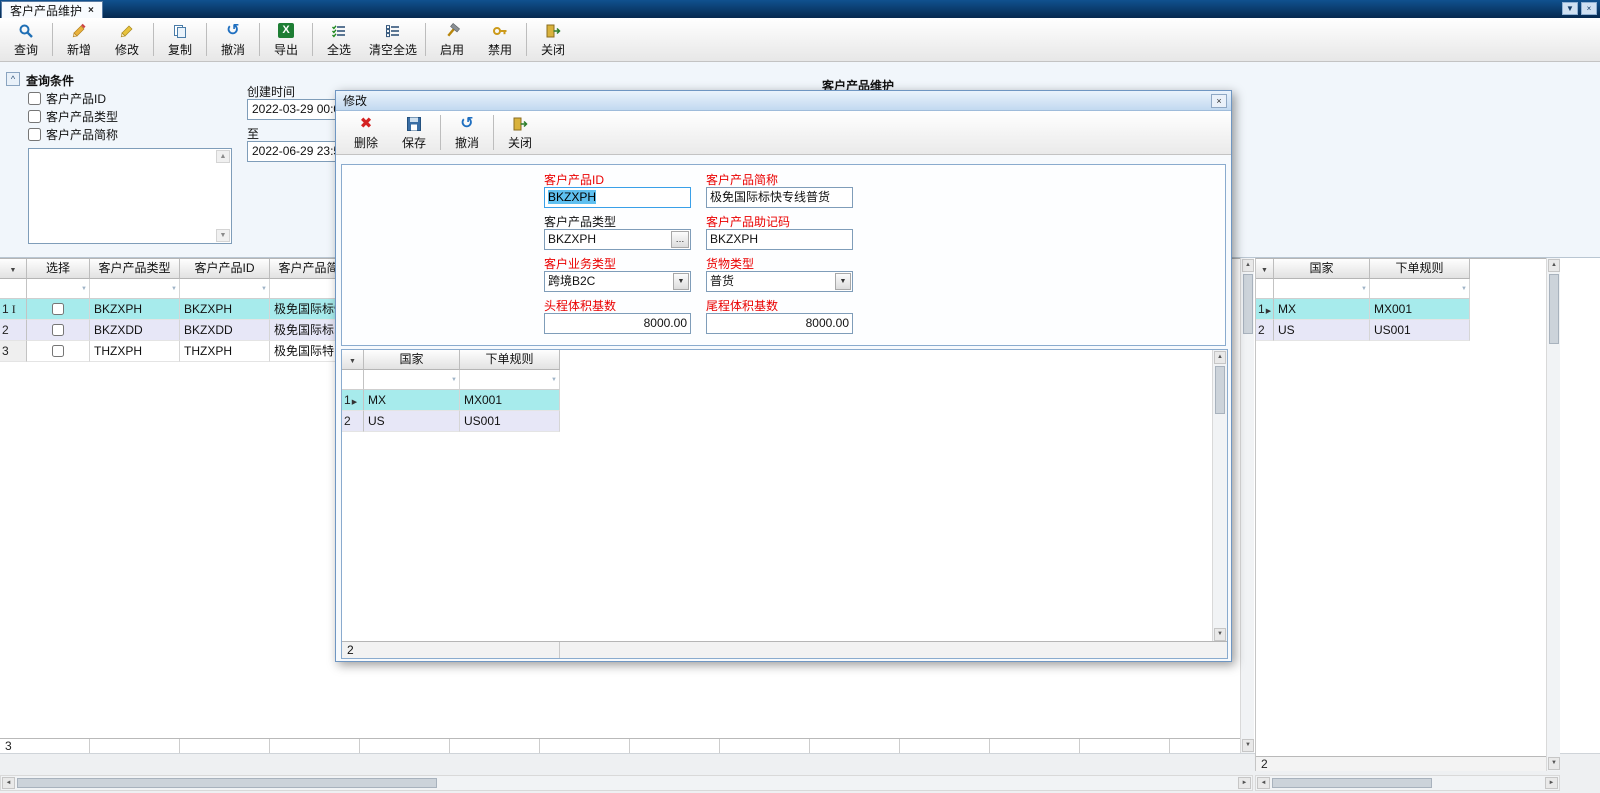 The image size is (1600, 793). I want to click on delete-button: ✖ 删除, so click(366, 132).